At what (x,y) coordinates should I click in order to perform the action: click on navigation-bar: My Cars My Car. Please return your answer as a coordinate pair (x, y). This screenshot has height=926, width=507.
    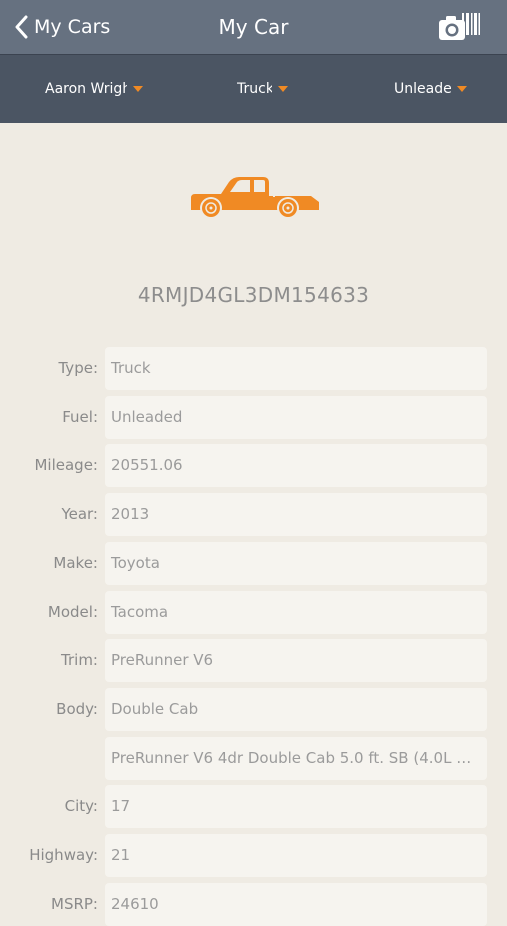
    Looking at the image, I should click on (253, 27).